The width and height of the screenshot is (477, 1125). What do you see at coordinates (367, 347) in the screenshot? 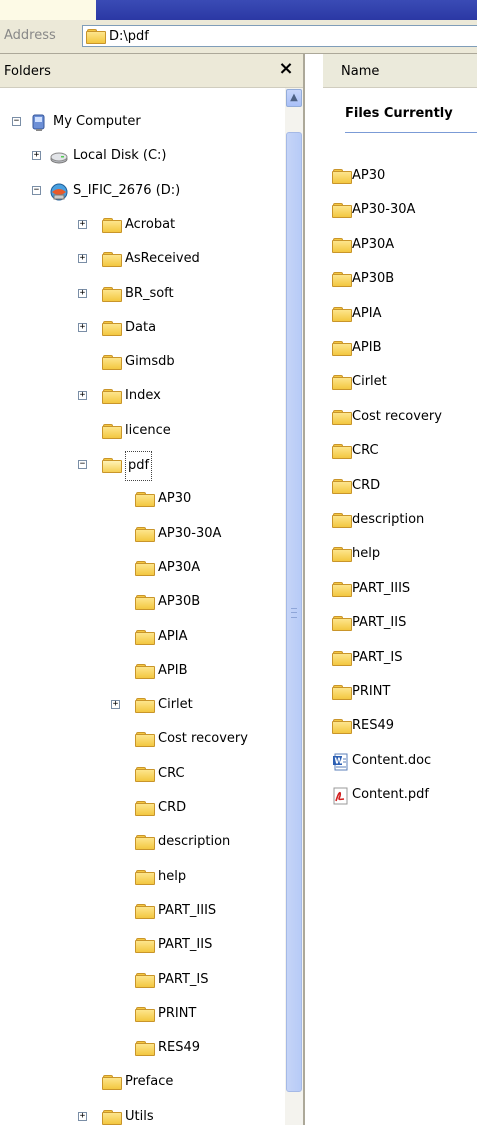
I see `file-list-item-label: APIB` at bounding box center [367, 347].